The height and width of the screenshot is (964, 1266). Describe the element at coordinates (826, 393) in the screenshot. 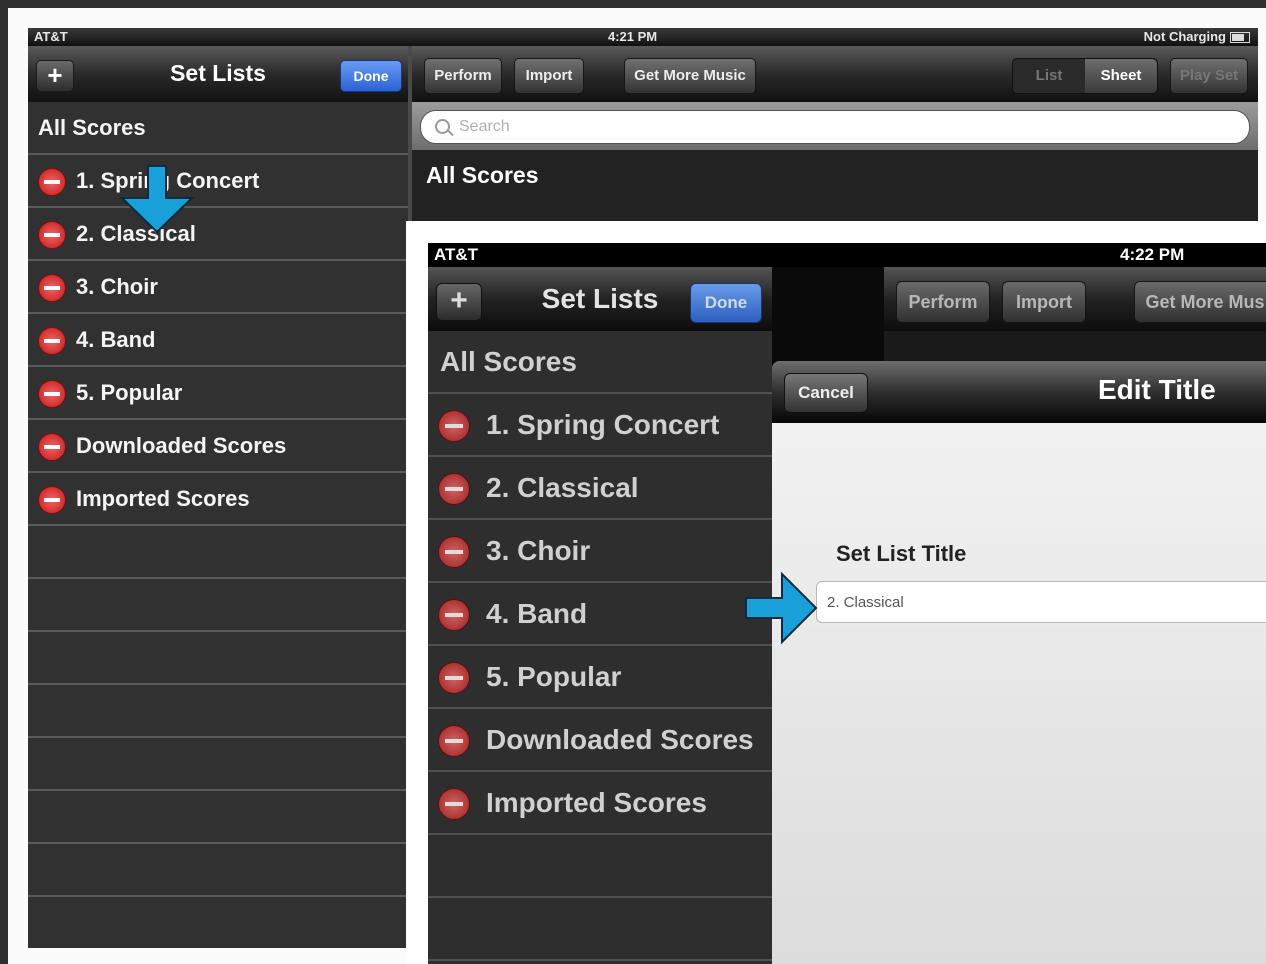

I see `cancel-button: Cancel` at that location.